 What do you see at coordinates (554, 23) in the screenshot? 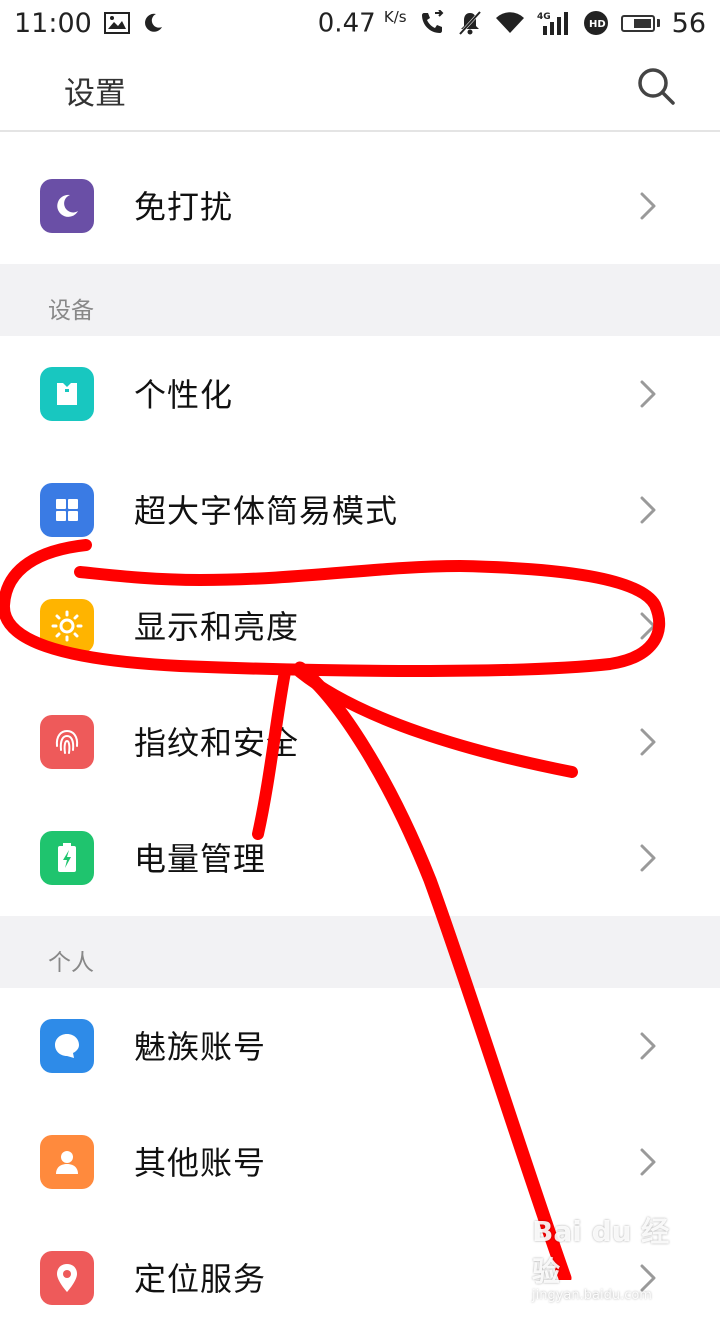
I see `cell-signal-icon: 4G` at bounding box center [554, 23].